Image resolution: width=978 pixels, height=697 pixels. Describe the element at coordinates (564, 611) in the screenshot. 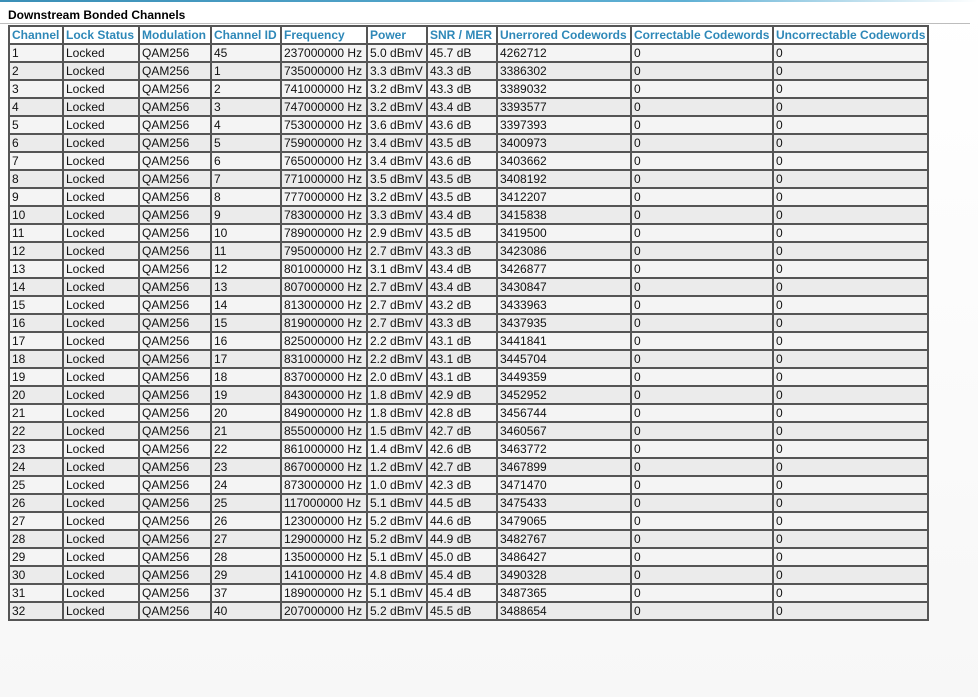

I see `unerrored-codewords-cell: 3488654` at that location.